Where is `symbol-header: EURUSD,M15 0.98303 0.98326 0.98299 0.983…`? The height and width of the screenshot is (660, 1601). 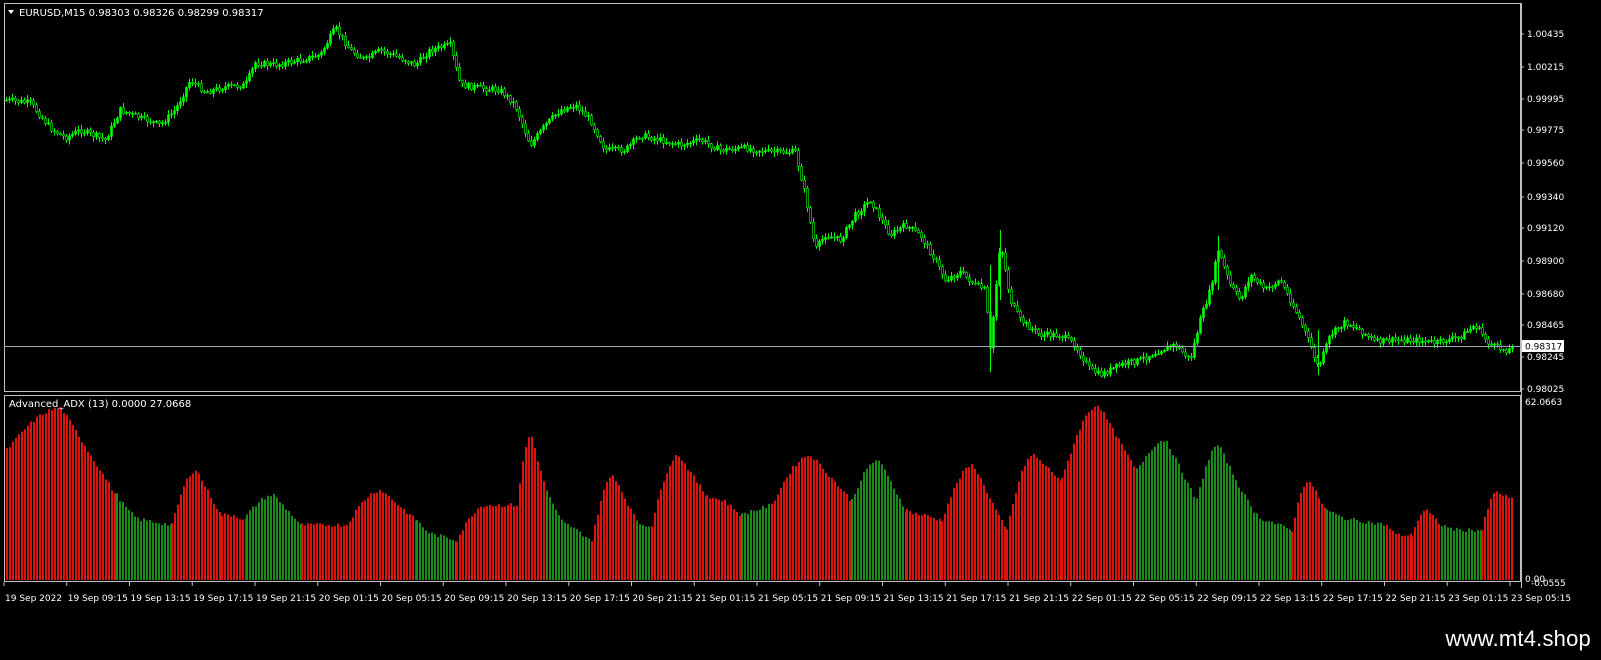 symbol-header: EURUSD,M15 0.98303 0.98326 0.98299 0.983… is located at coordinates (136, 13).